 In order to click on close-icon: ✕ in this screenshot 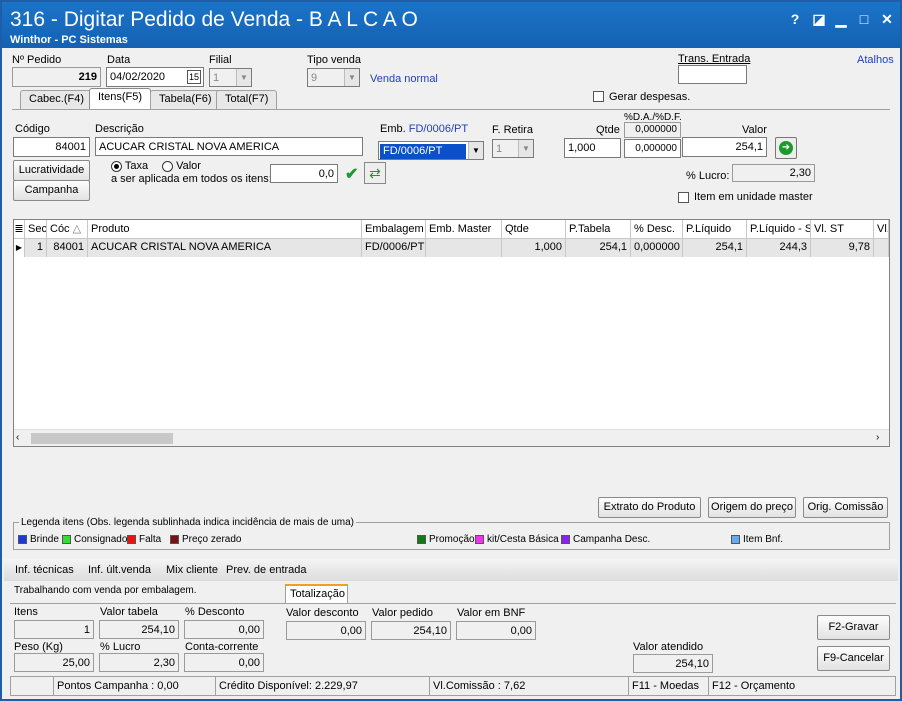, I will do `click(887, 19)`.